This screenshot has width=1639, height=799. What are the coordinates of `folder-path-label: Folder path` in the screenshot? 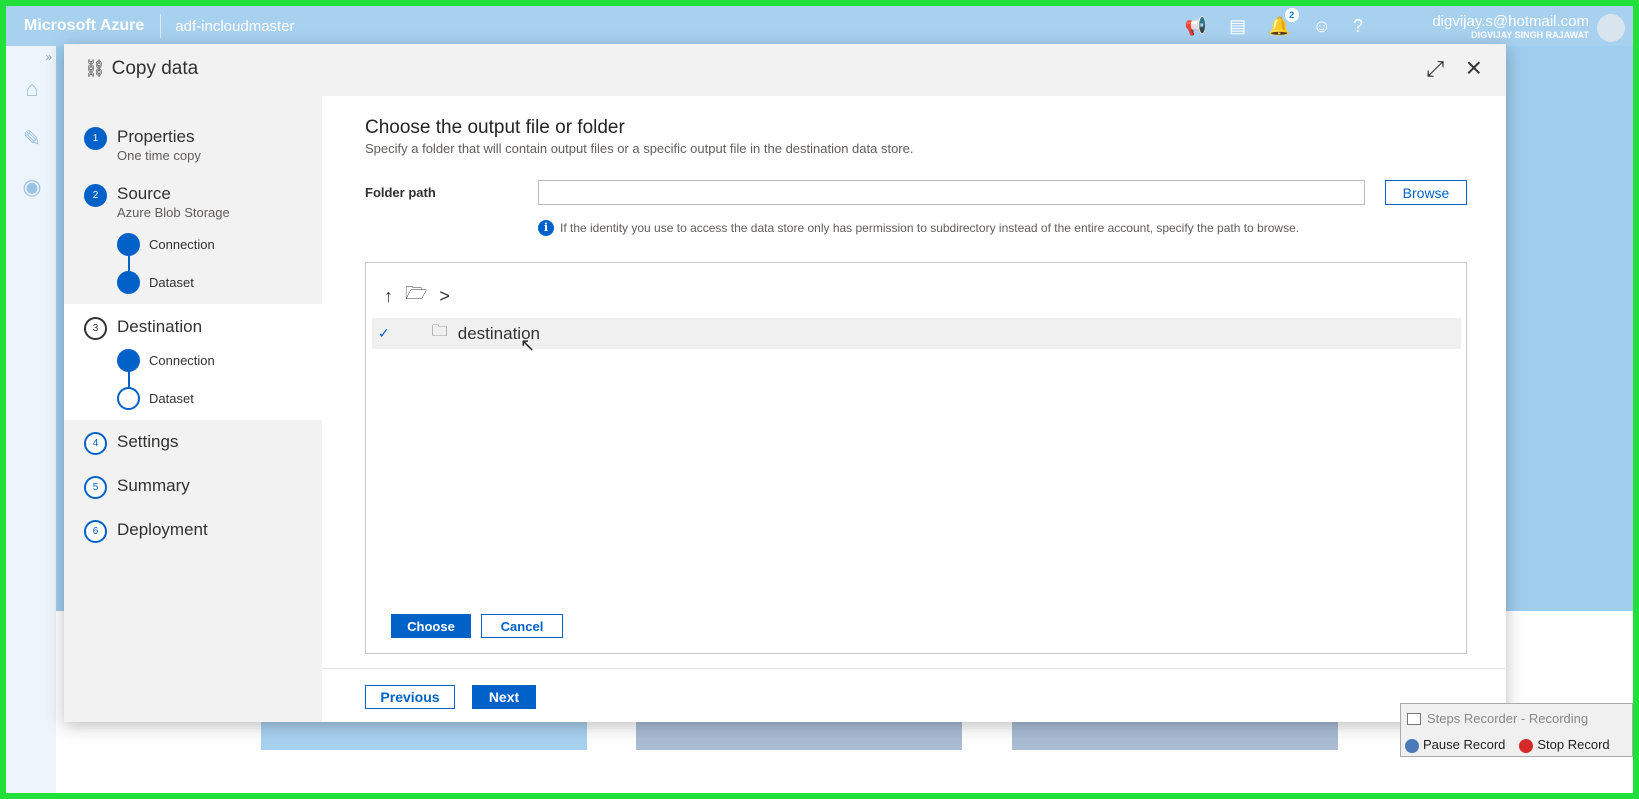 It's located at (400, 192).